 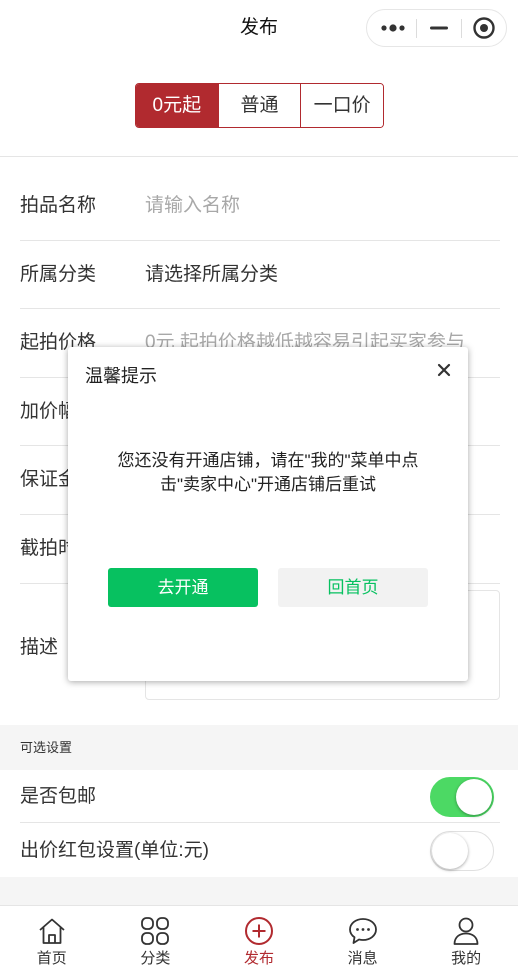 I want to click on tab-messages: 消息, so click(x=363, y=940).